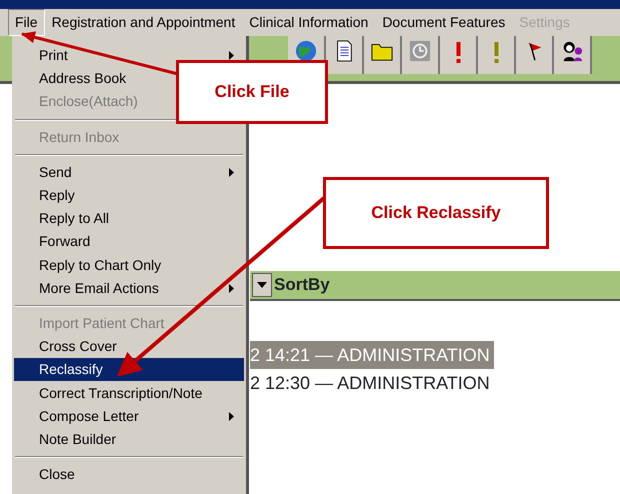 The width and height of the screenshot is (620, 494). I want to click on menu-item: Compose Letter, so click(129, 416).